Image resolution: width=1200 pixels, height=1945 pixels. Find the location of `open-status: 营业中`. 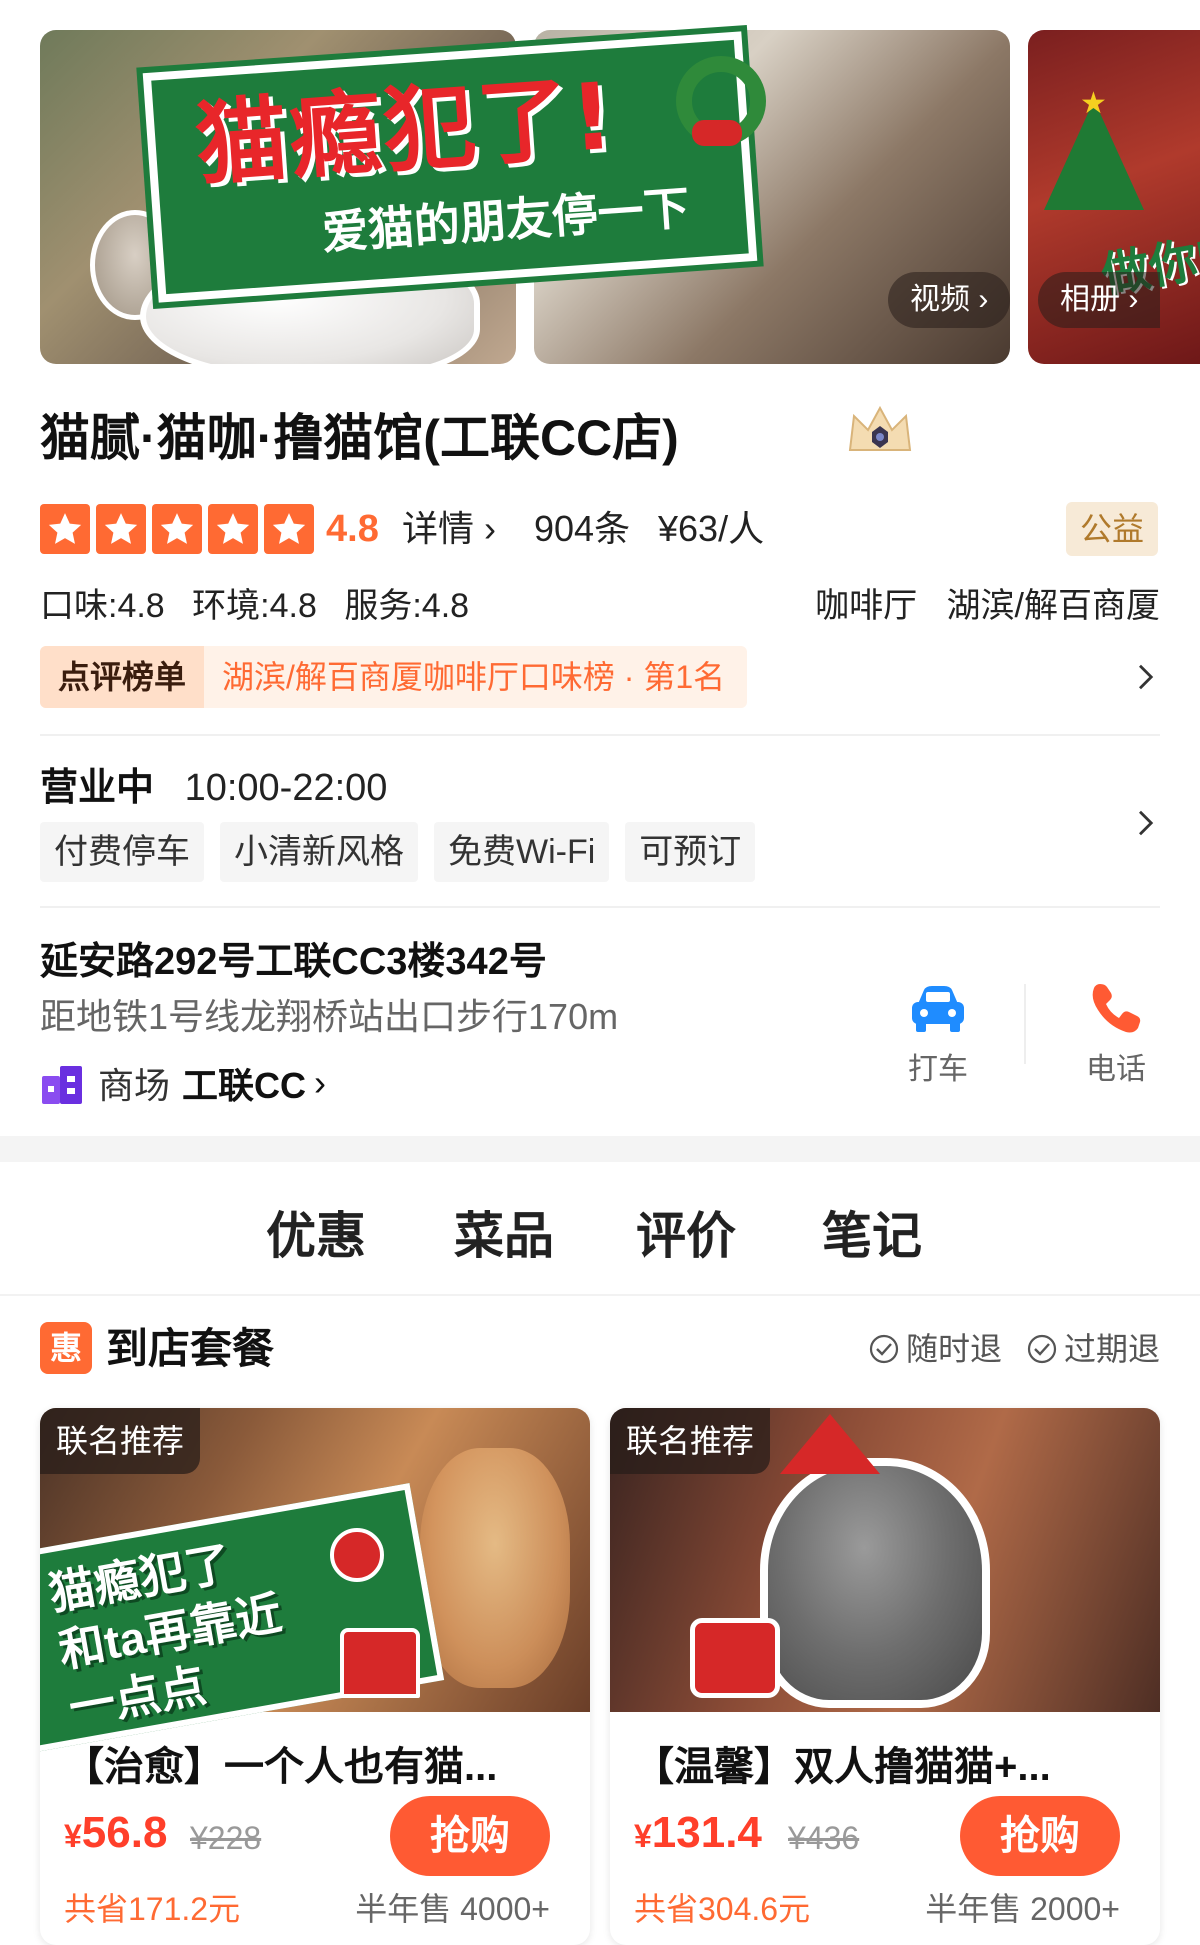

open-status: 营业中 is located at coordinates (97, 788).